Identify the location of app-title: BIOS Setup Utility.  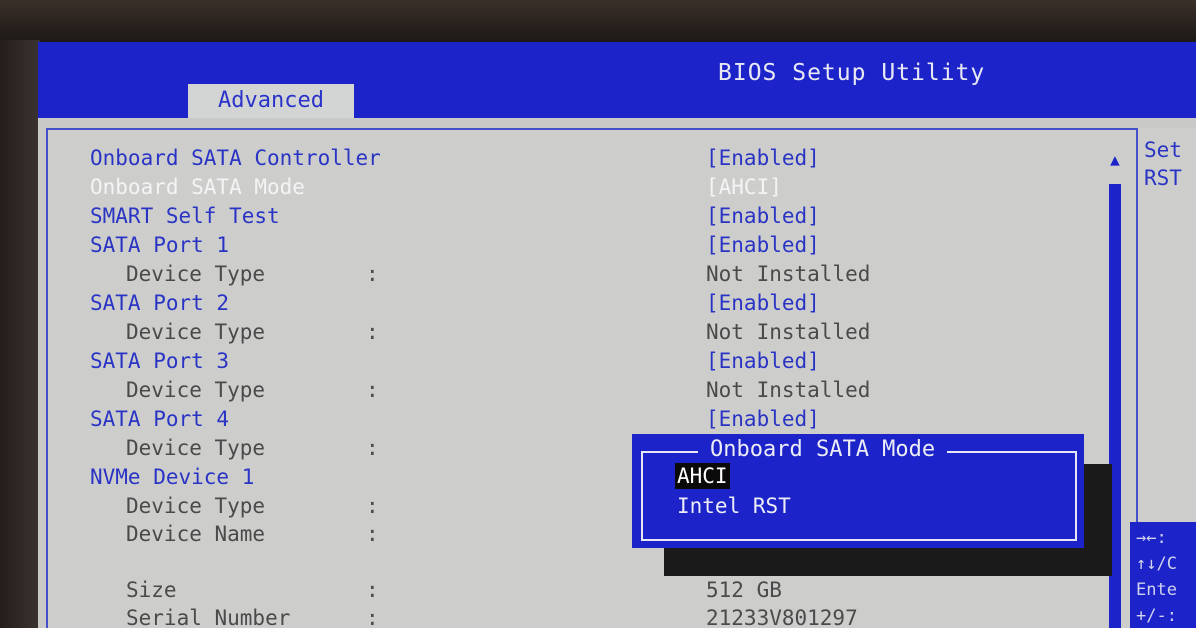
(852, 73).